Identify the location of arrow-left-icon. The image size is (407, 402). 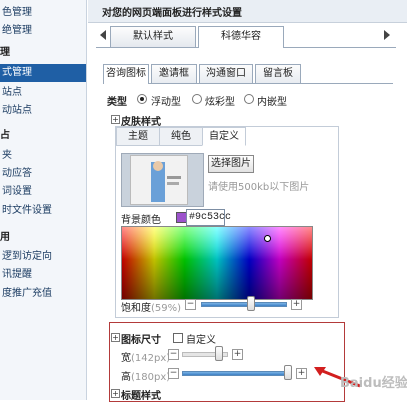
(103, 35).